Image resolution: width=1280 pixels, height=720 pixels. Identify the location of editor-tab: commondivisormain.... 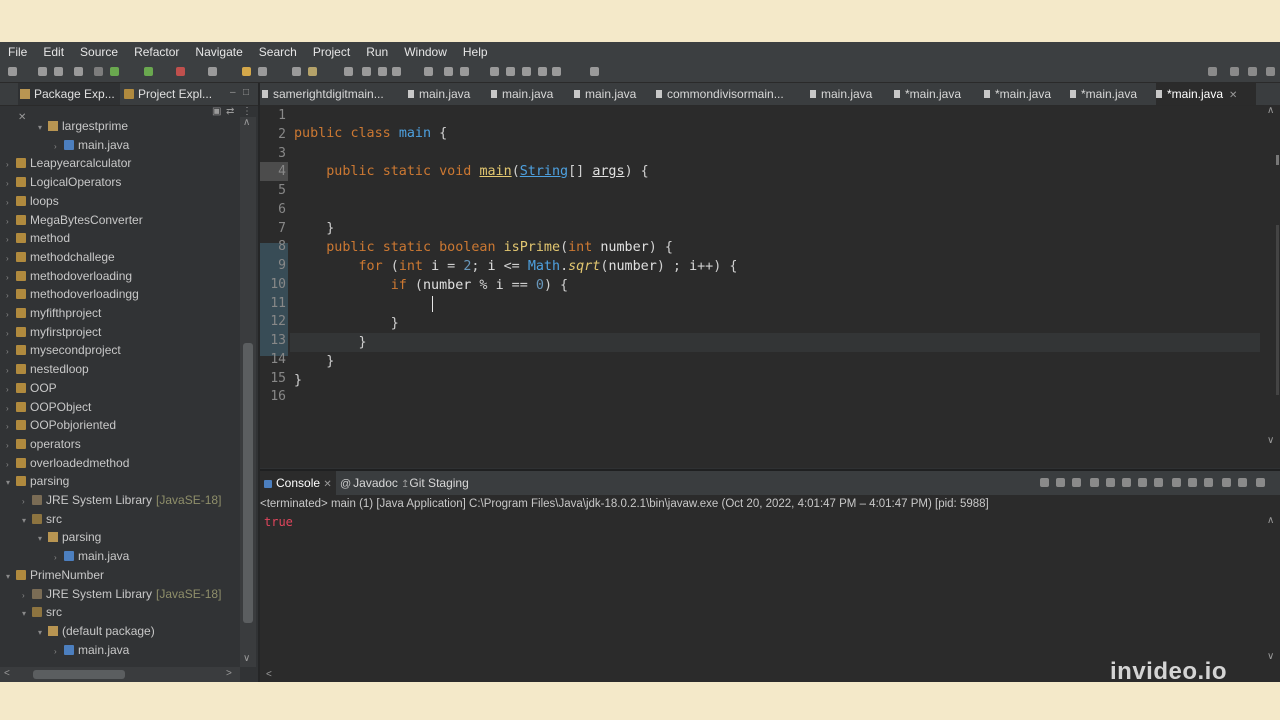
(730, 94).